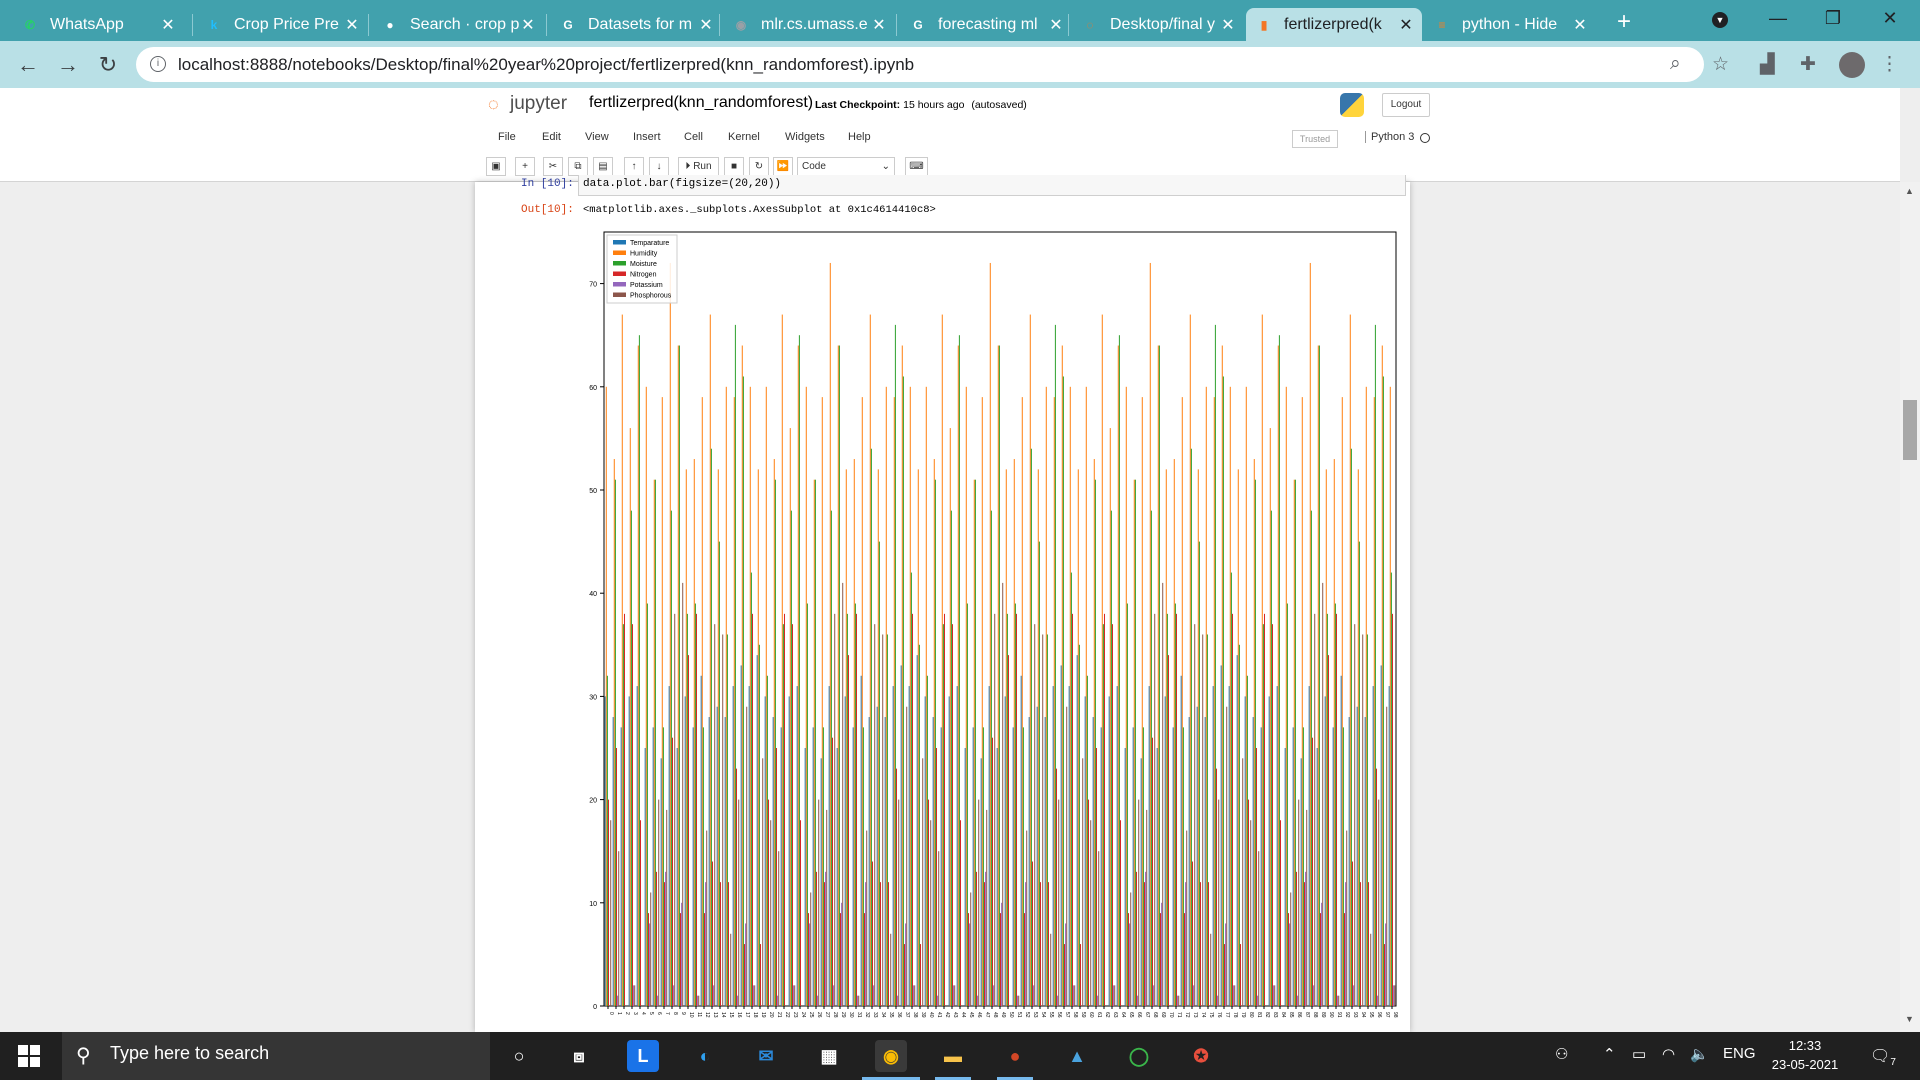 The image size is (1920, 1080). I want to click on command-palette-icon: ⌨, so click(916, 166).